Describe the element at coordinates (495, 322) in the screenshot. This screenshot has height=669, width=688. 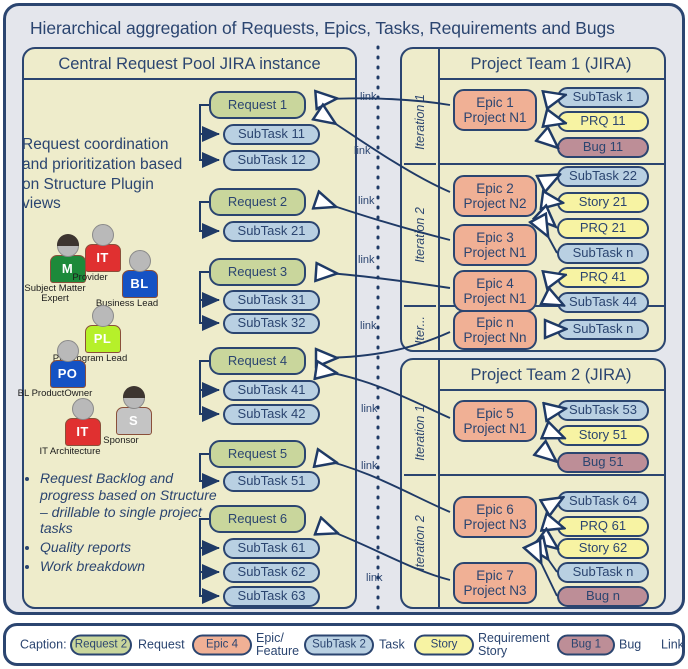
I see `epic-line-1: Epic n` at that location.